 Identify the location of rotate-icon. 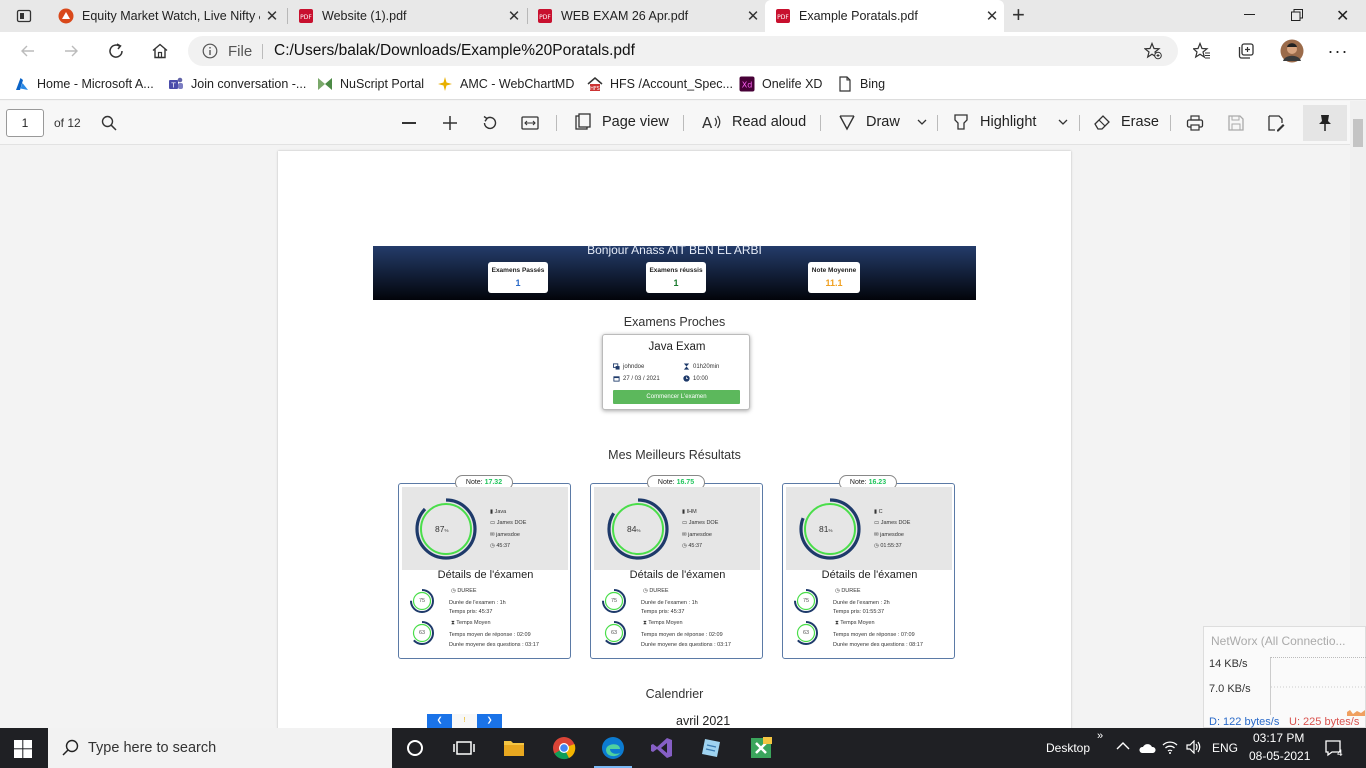
(490, 123).